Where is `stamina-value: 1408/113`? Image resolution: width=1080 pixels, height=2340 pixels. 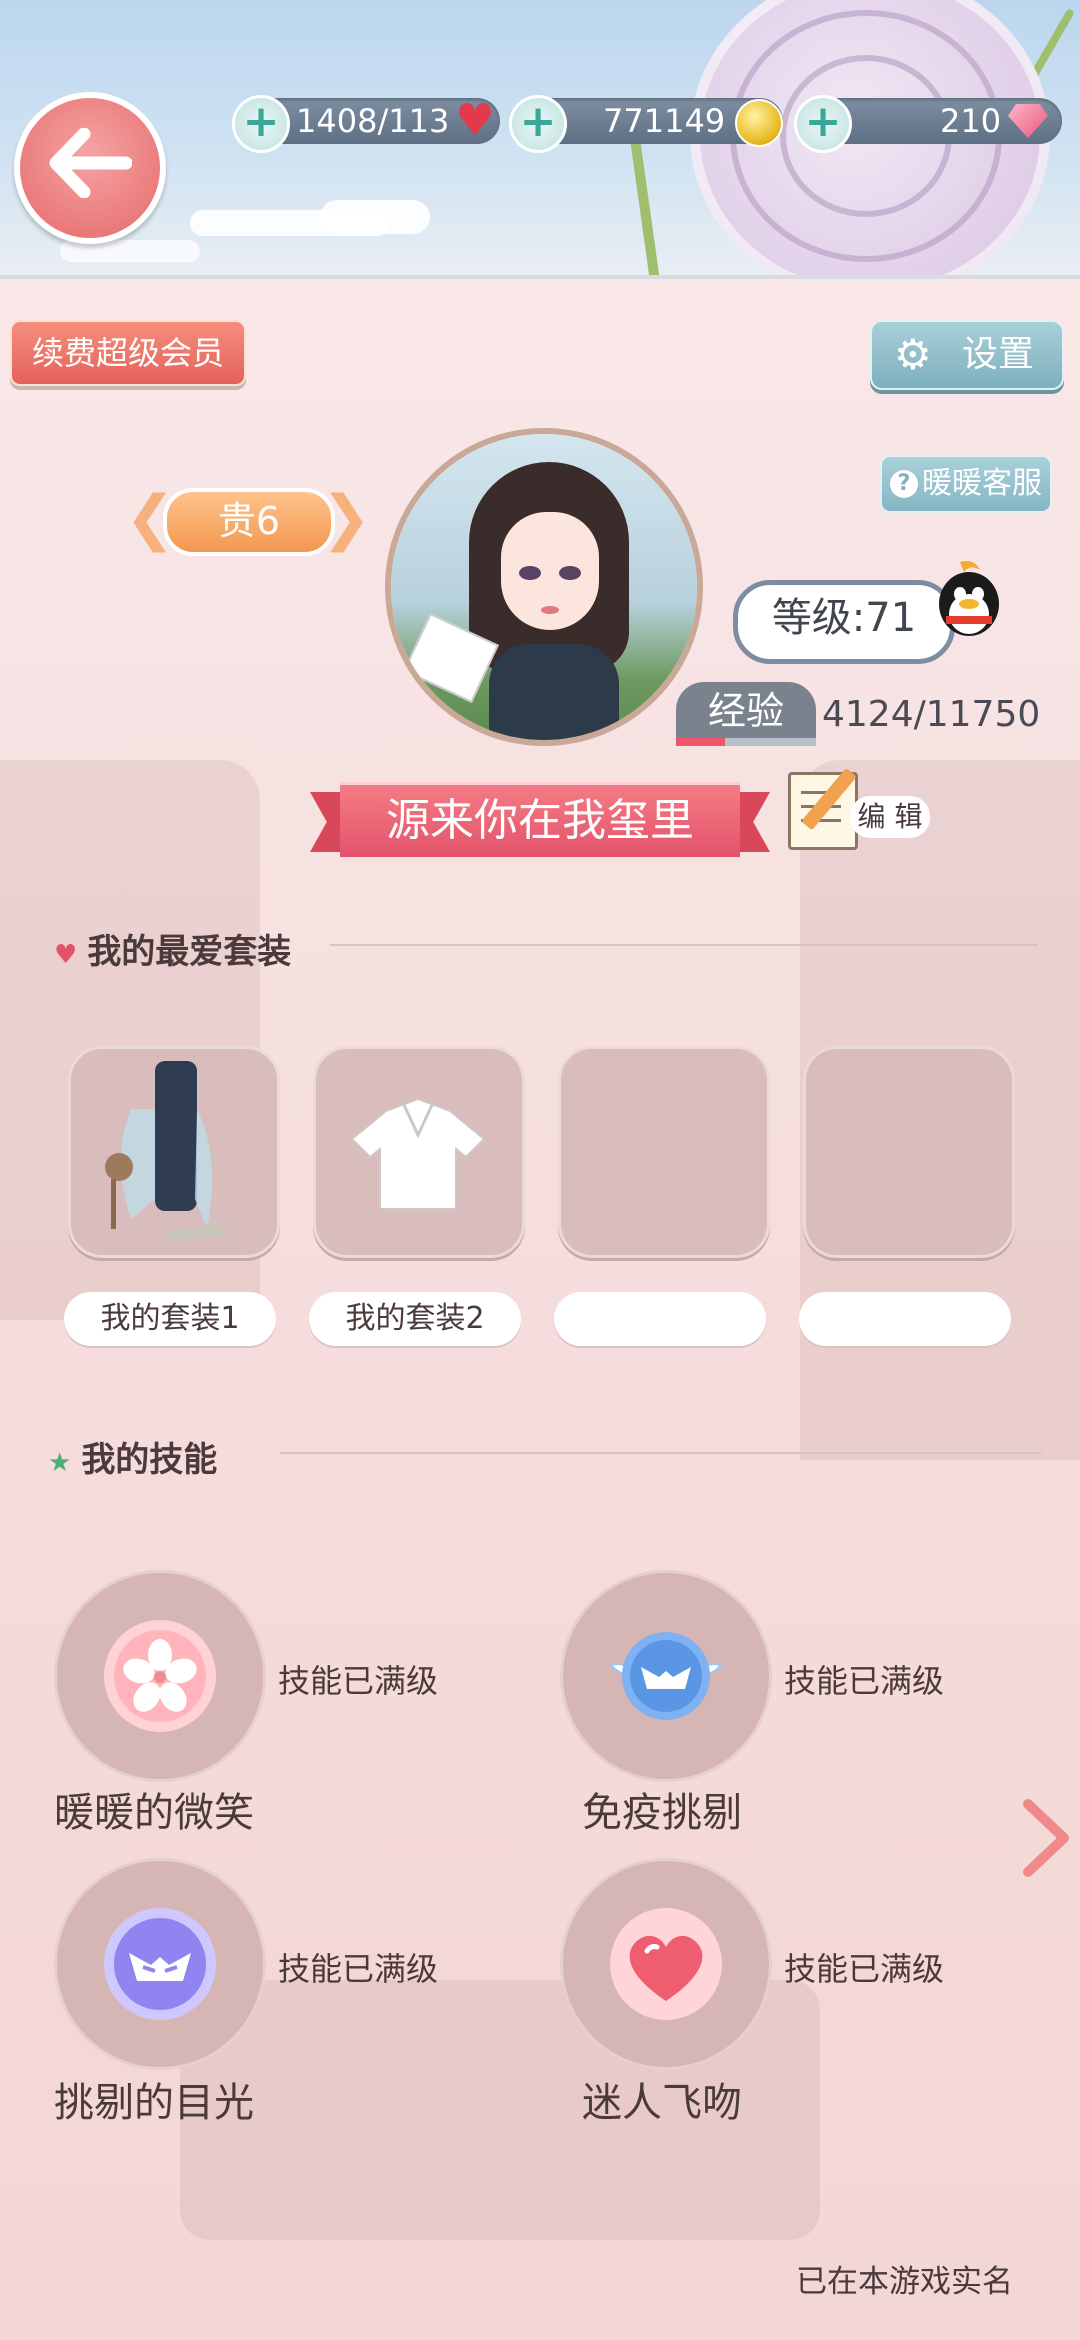
stamina-value: 1408/113 is located at coordinates (373, 121).